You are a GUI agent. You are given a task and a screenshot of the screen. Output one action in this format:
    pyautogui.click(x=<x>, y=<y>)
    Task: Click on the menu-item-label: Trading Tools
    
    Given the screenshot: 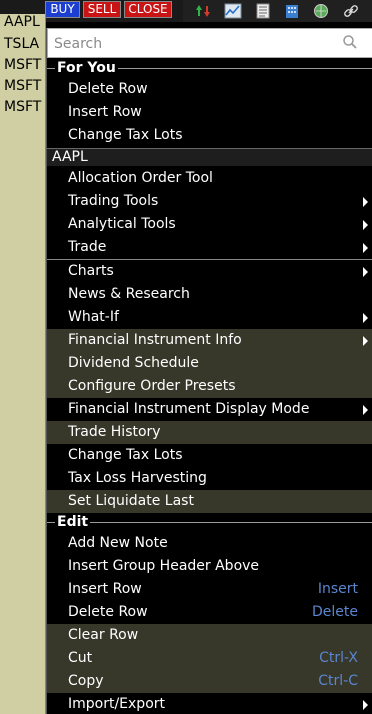 What is the action you would take?
    pyautogui.click(x=113, y=201)
    